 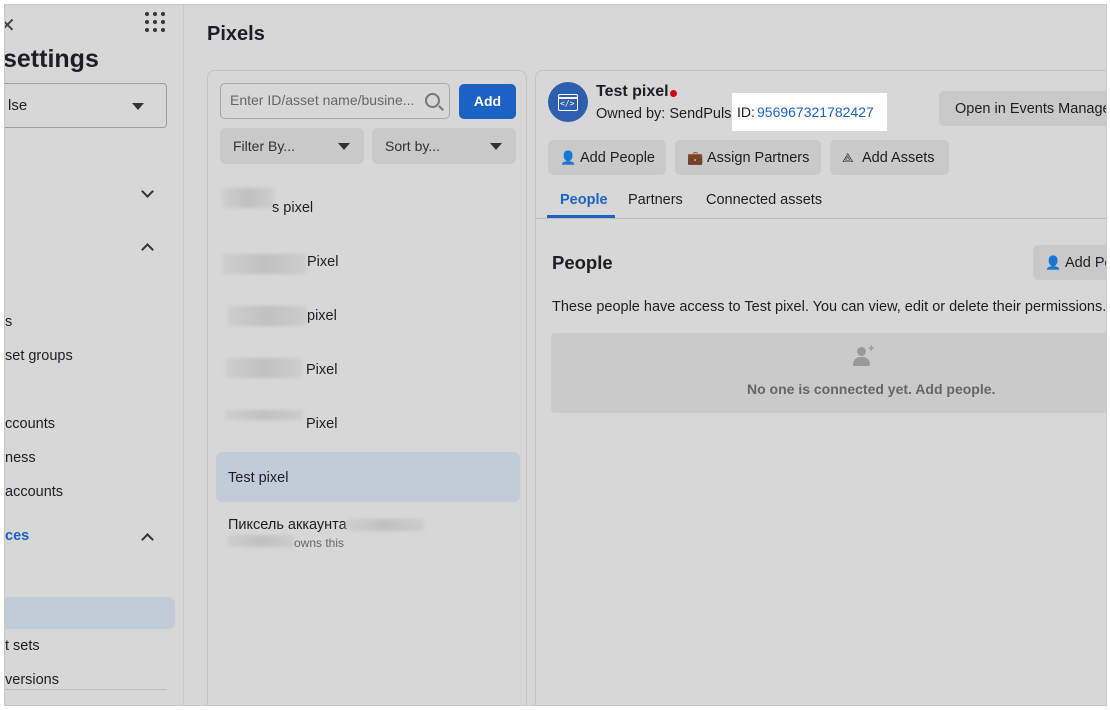 I want to click on assign-partners-button: 💼 Assign Partners, so click(x=748, y=157).